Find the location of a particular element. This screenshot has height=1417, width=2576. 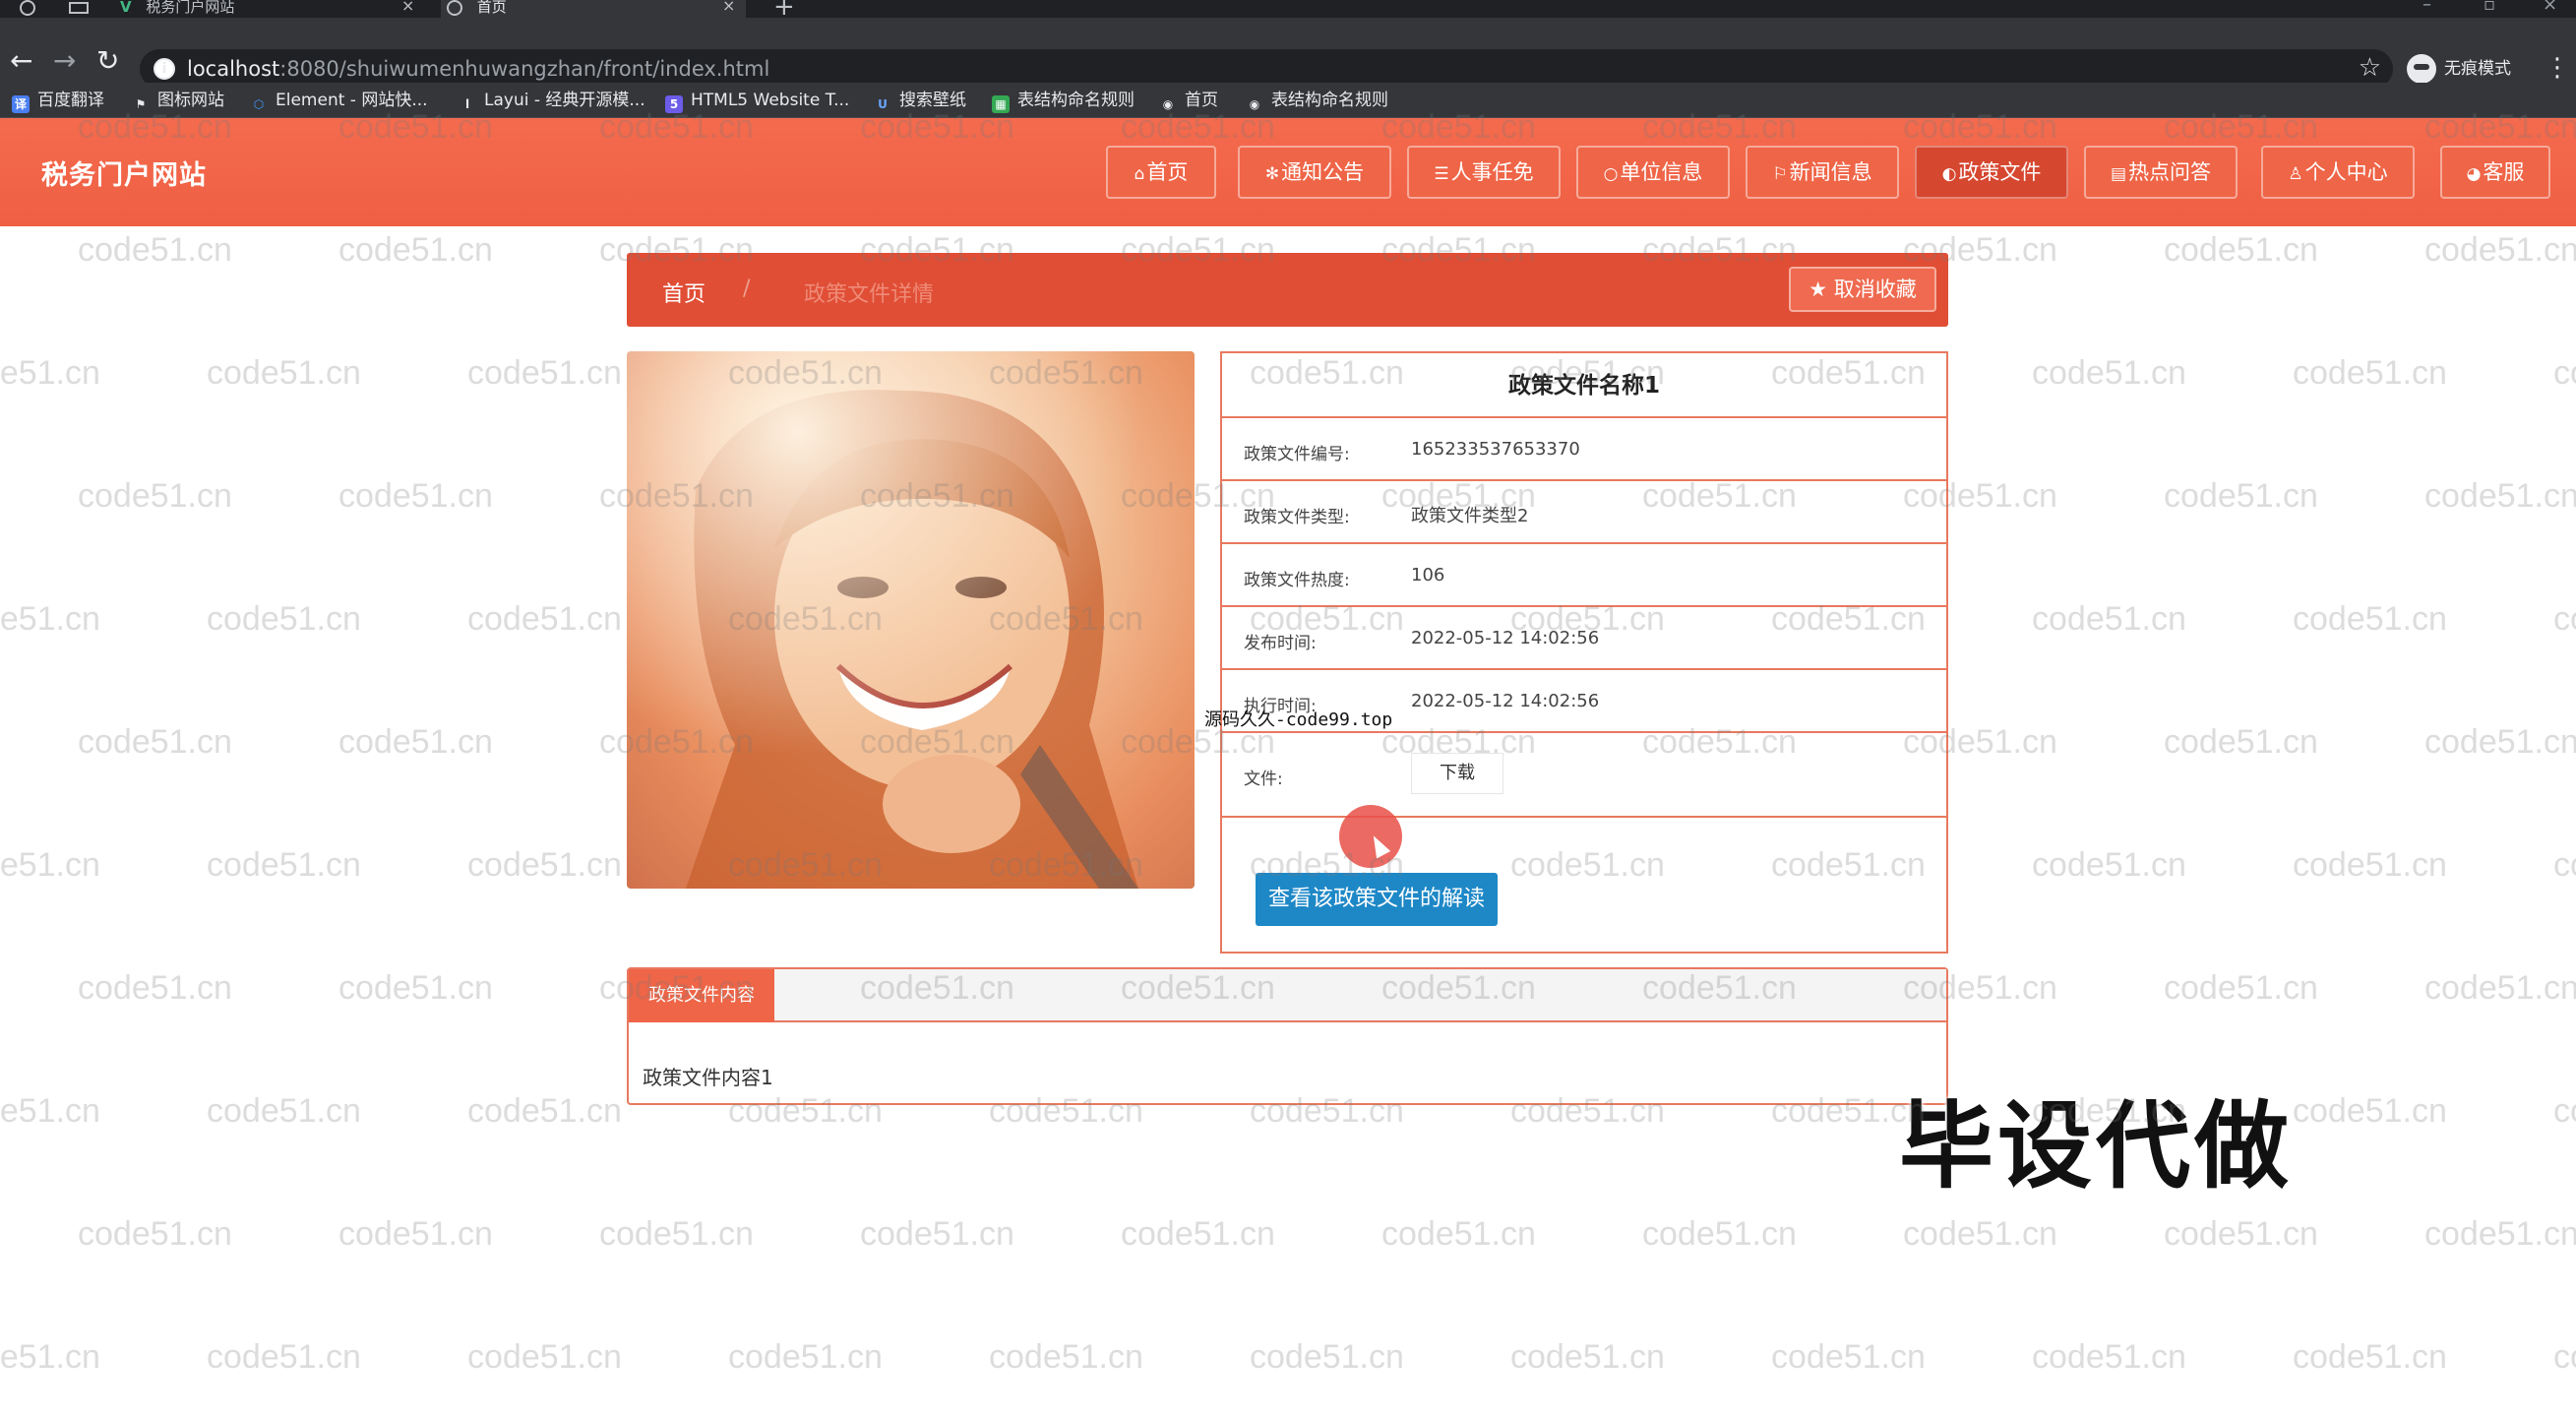

info-row: 政策文件编号: 165233537653370 is located at coordinates (1584, 449).